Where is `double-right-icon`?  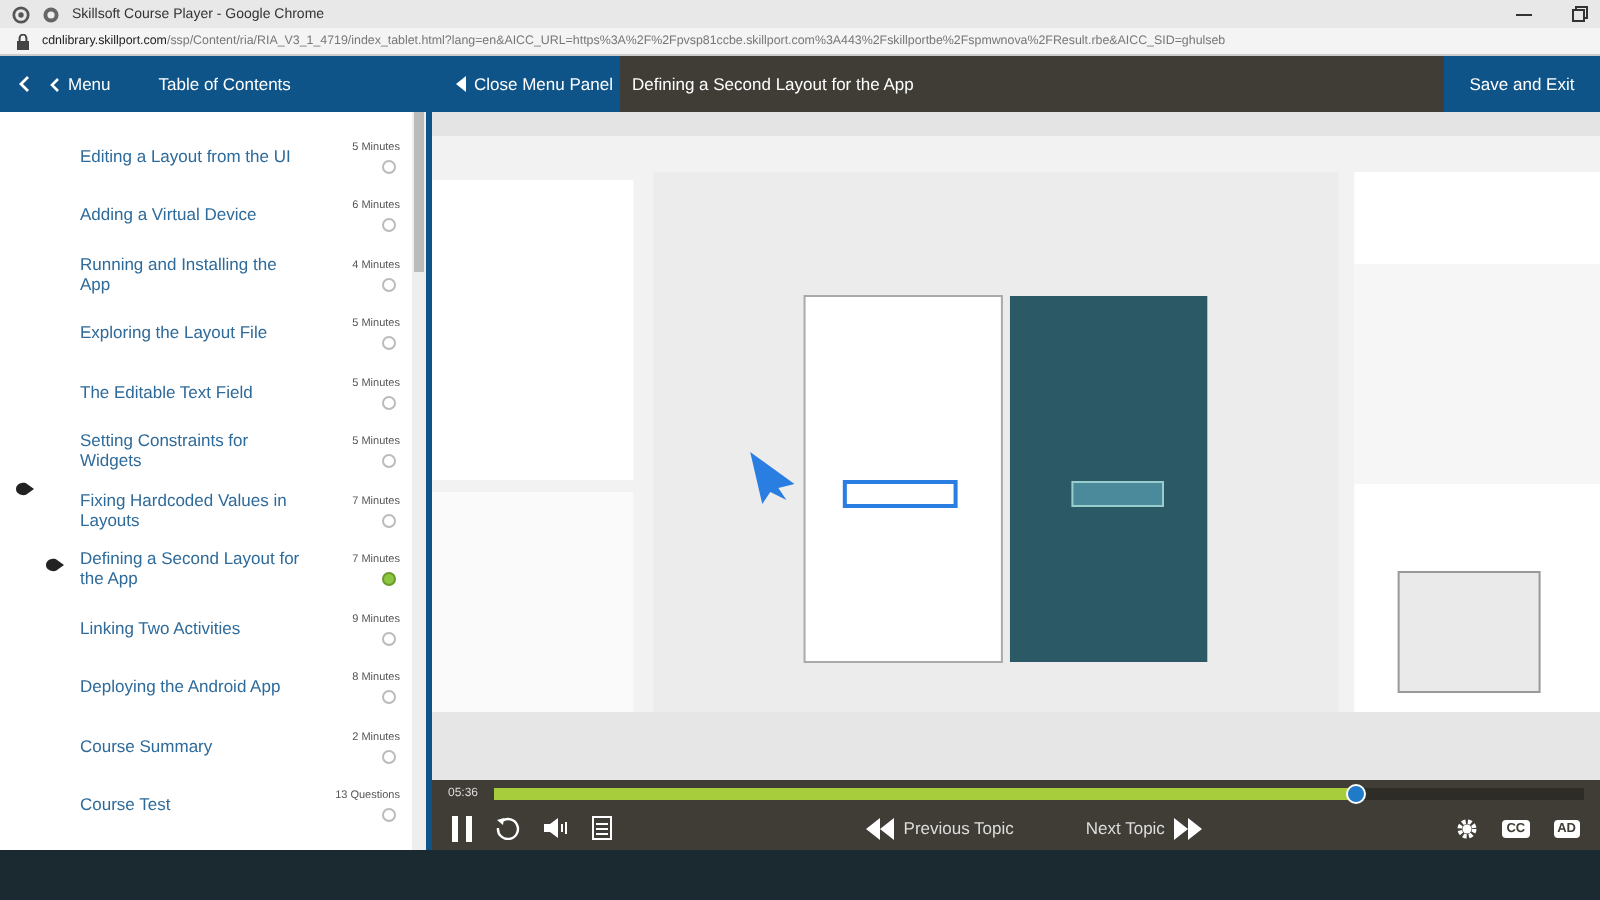 double-right-icon is located at coordinates (1188, 828).